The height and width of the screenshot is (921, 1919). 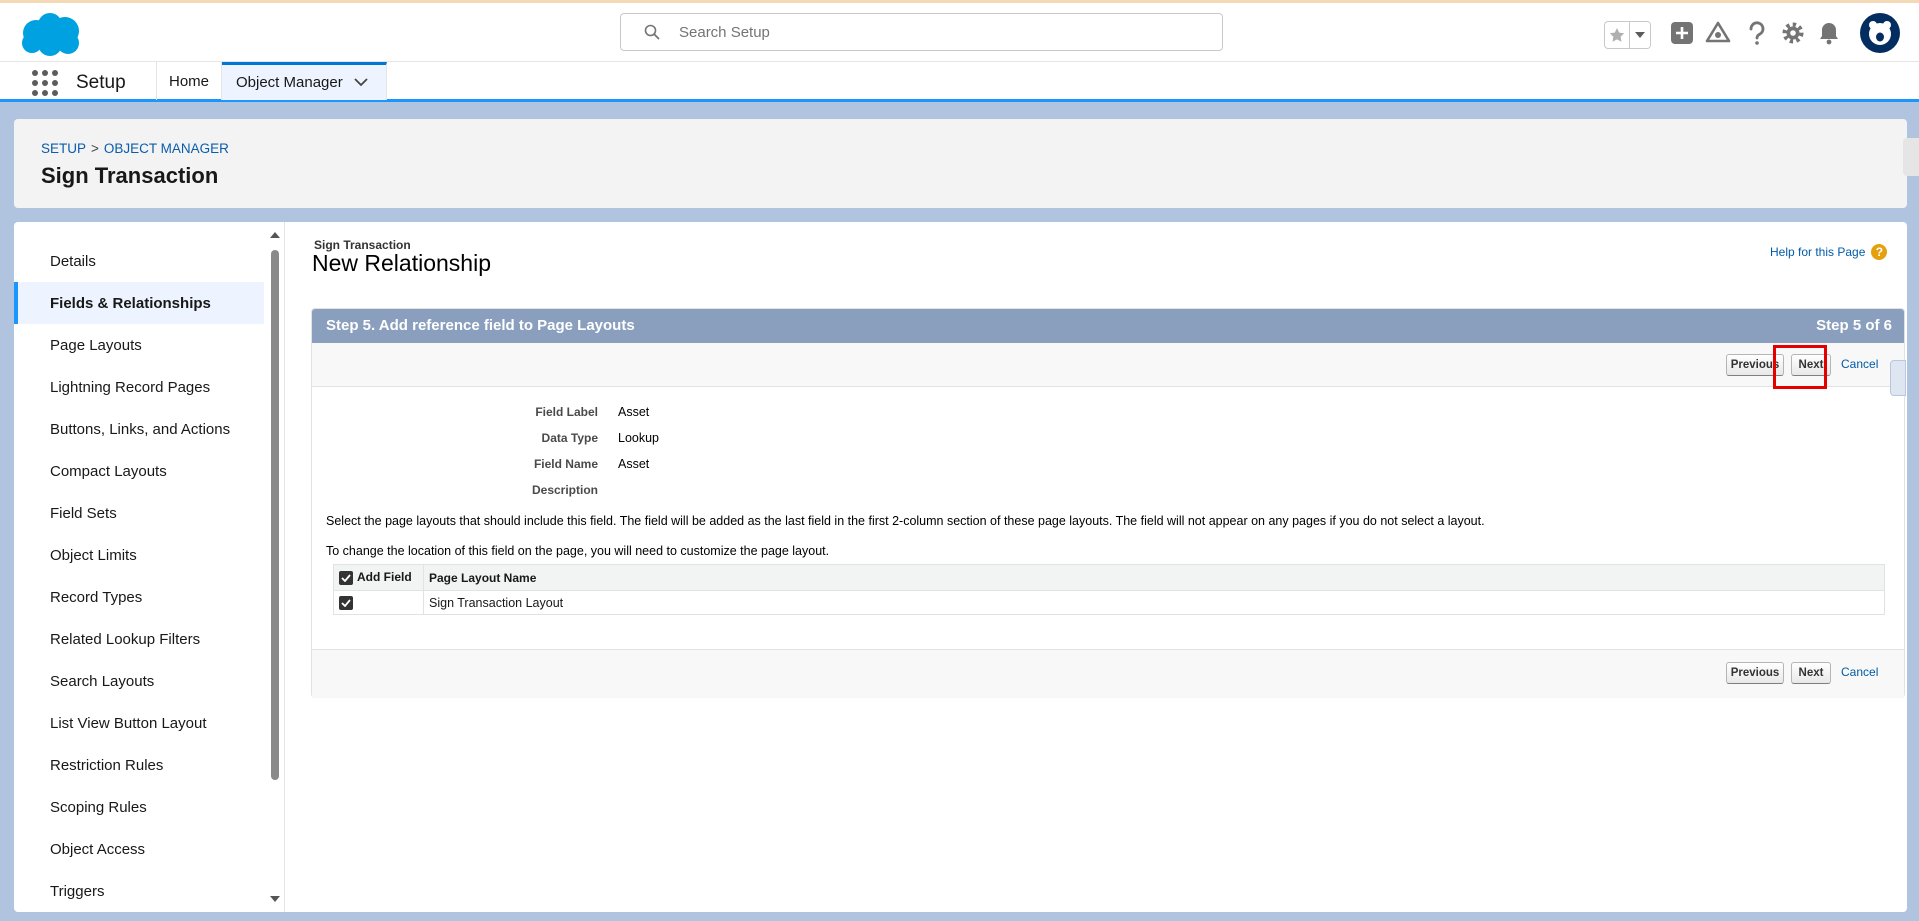 What do you see at coordinates (139, 807) in the screenshot?
I see `sidebar-item-scoping-rules: Scoping Rules` at bounding box center [139, 807].